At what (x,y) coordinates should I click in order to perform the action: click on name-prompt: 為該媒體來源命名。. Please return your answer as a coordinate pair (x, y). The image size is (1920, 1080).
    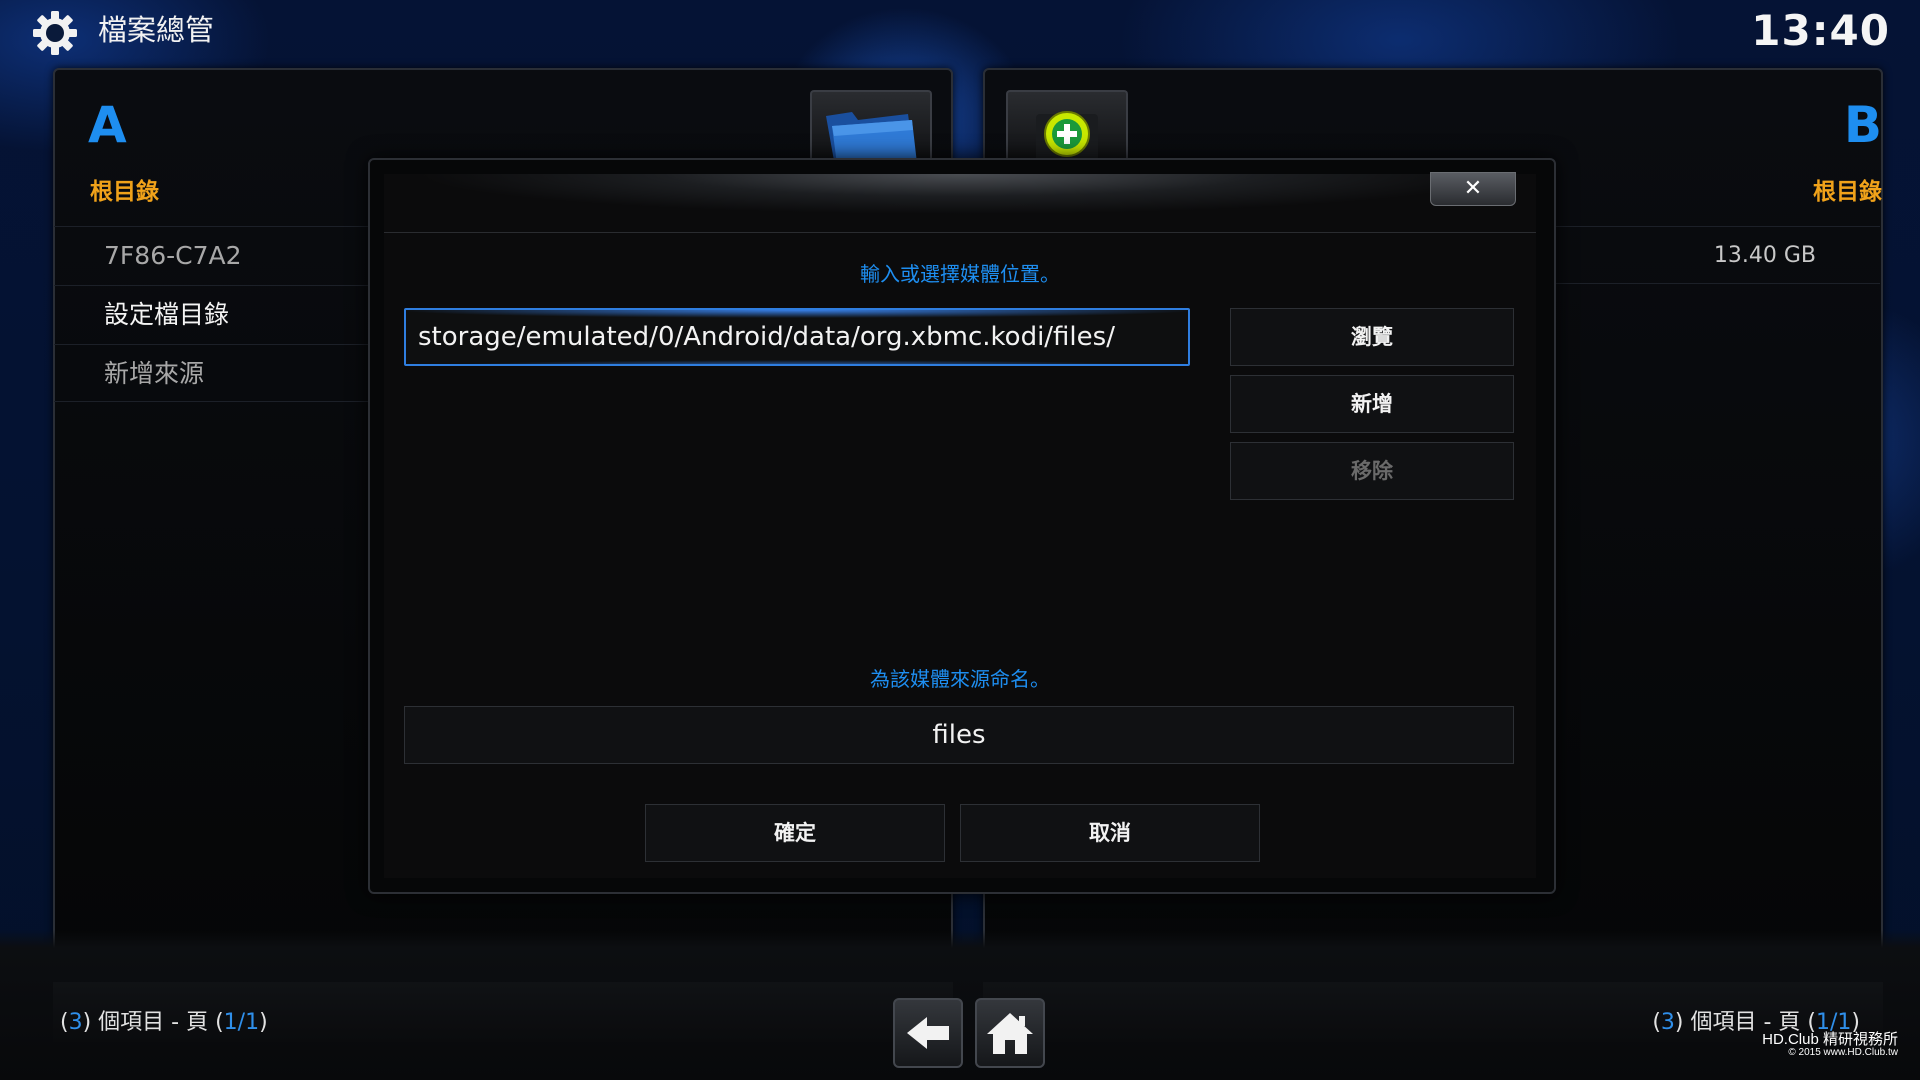
    Looking at the image, I should click on (960, 679).